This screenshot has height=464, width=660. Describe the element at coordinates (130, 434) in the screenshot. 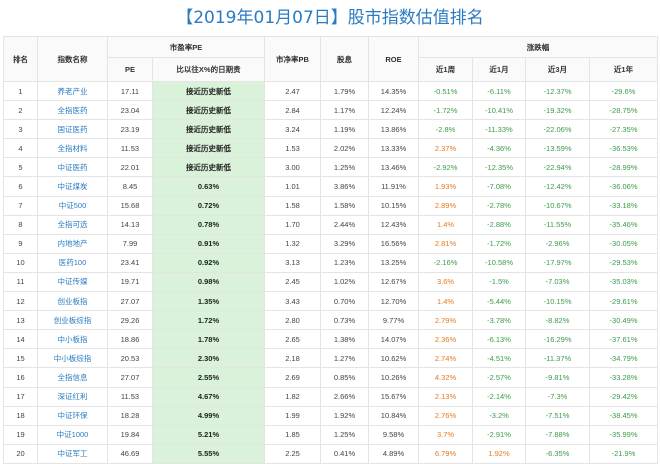

I see `pe-cell: 19.84` at that location.